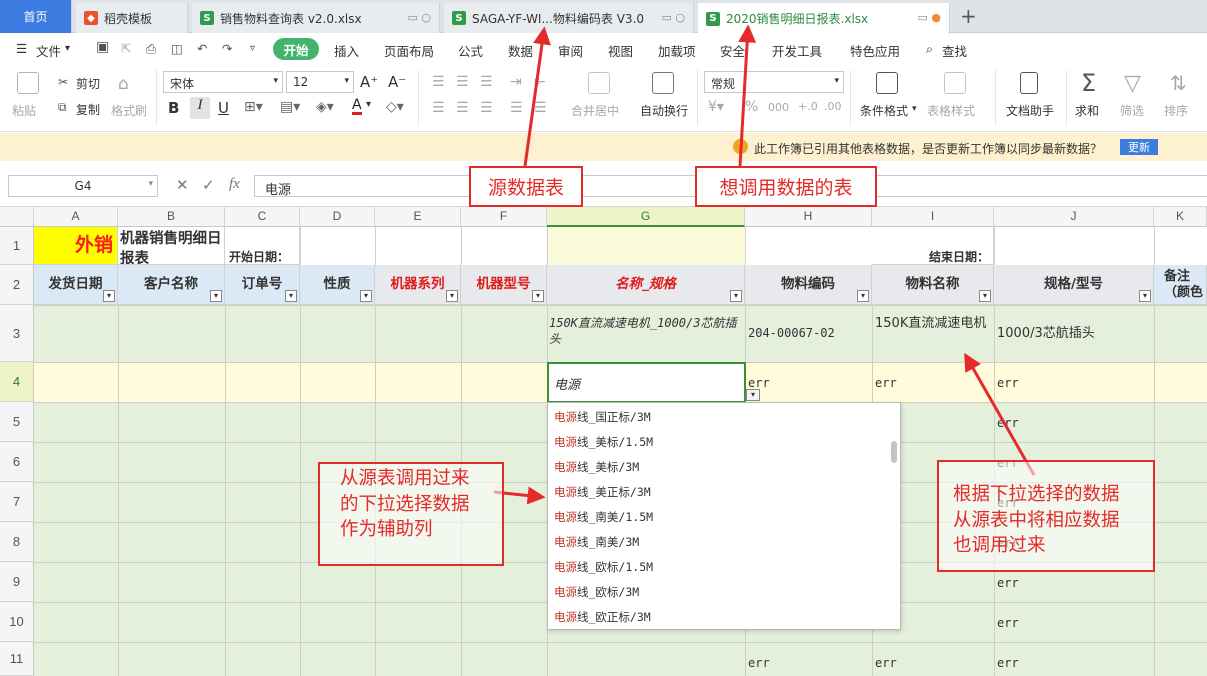 This screenshot has height=676, width=1207. I want to click on confirm-icon: ✓, so click(208, 185).